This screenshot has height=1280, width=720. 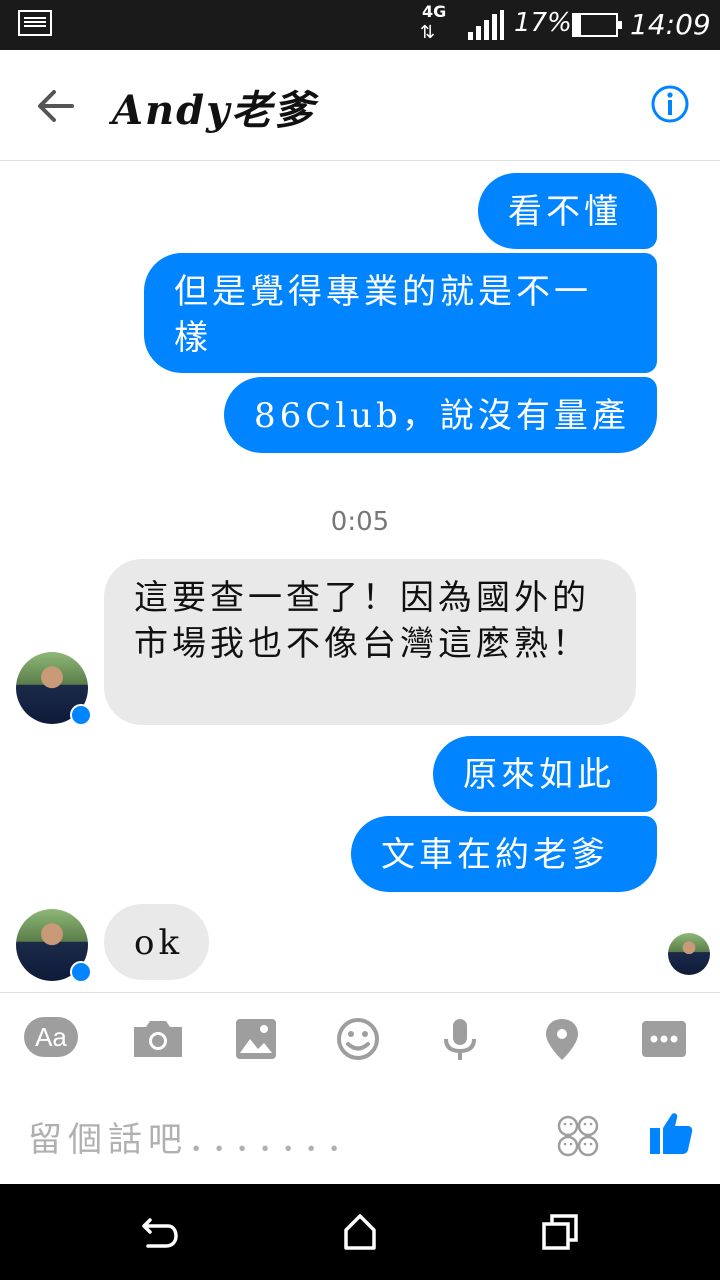 I want to click on message-composer: 留個話吧．．．．．．．, so click(x=360, y=1137).